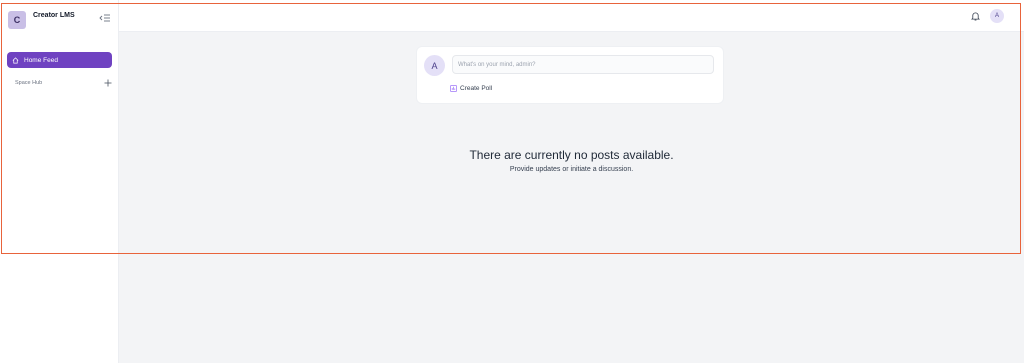  What do you see at coordinates (997, 16) in the screenshot?
I see `user-avatar: A` at bounding box center [997, 16].